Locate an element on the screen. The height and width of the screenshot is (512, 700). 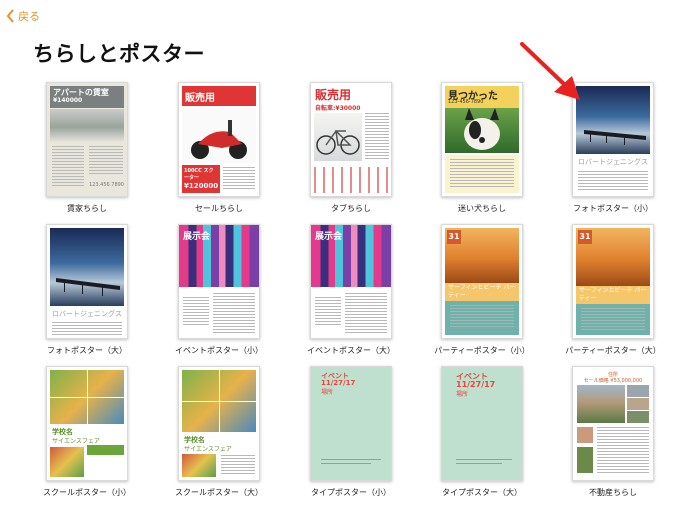
dock-photo is located at coordinates (87, 267).